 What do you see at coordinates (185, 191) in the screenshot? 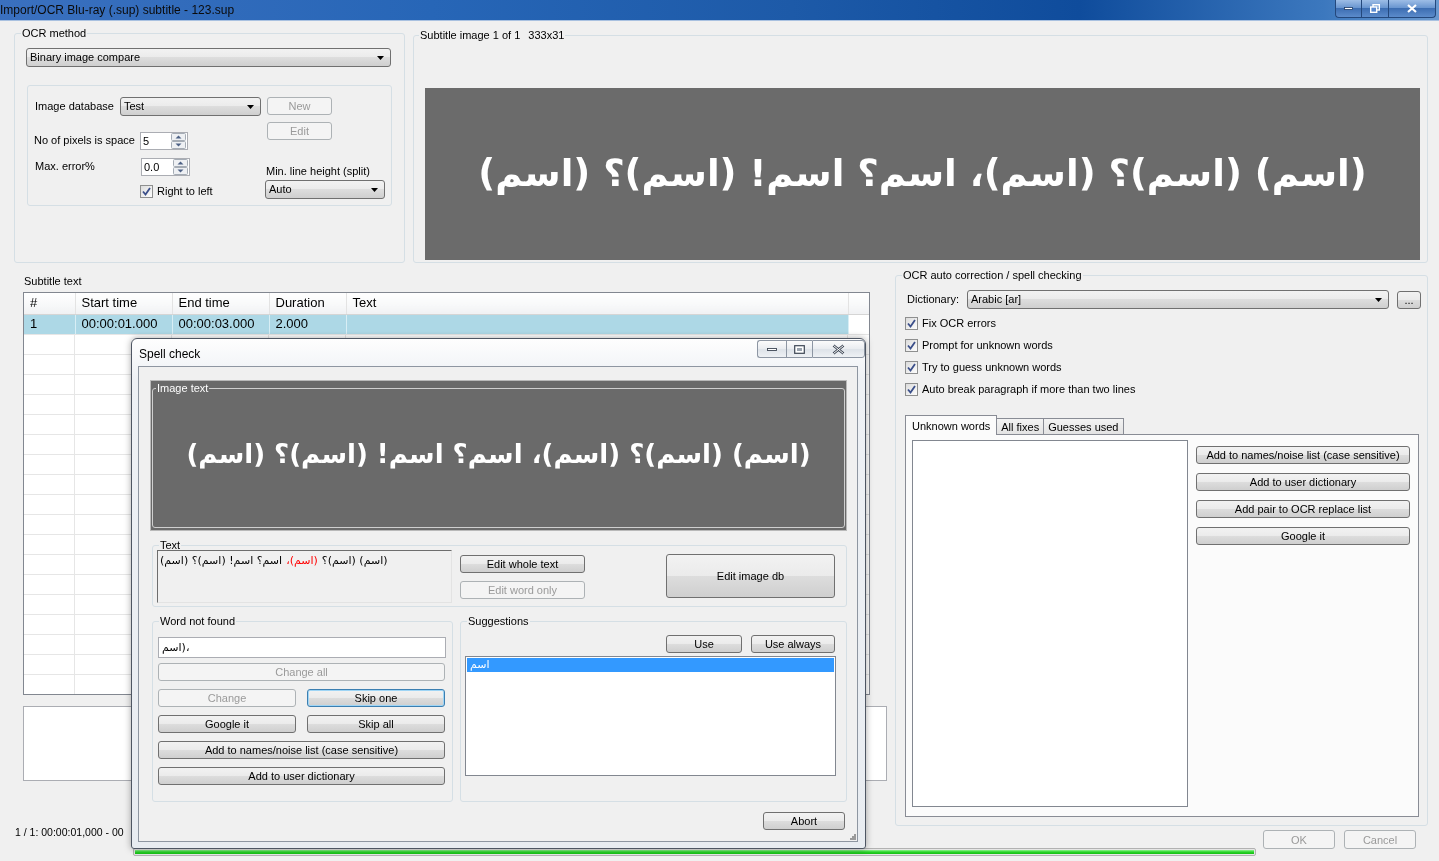
I see `checkbox-label: Right to left` at bounding box center [185, 191].